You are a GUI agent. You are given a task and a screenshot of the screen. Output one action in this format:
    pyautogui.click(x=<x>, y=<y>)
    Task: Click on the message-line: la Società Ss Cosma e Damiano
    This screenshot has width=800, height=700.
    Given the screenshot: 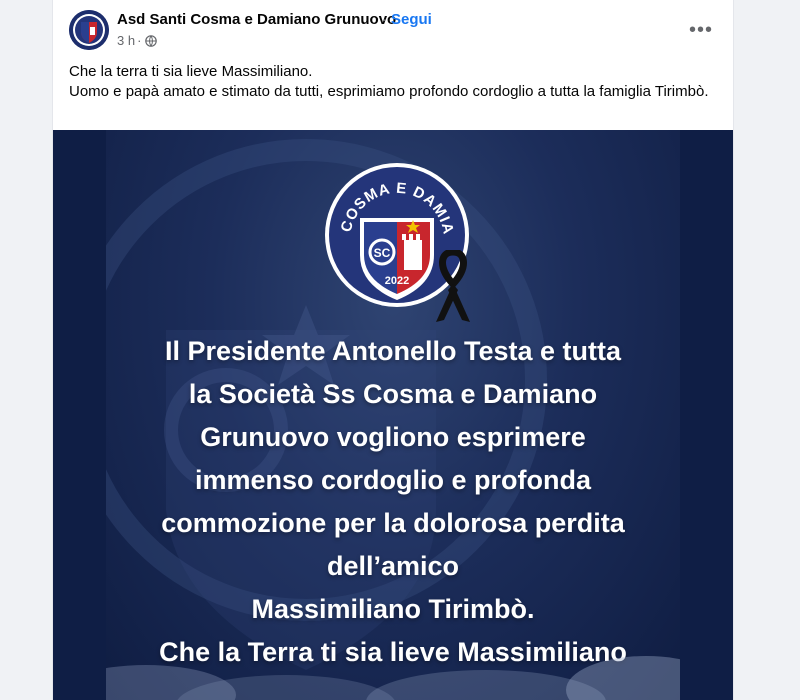 What is the action you would take?
    pyautogui.click(x=393, y=394)
    